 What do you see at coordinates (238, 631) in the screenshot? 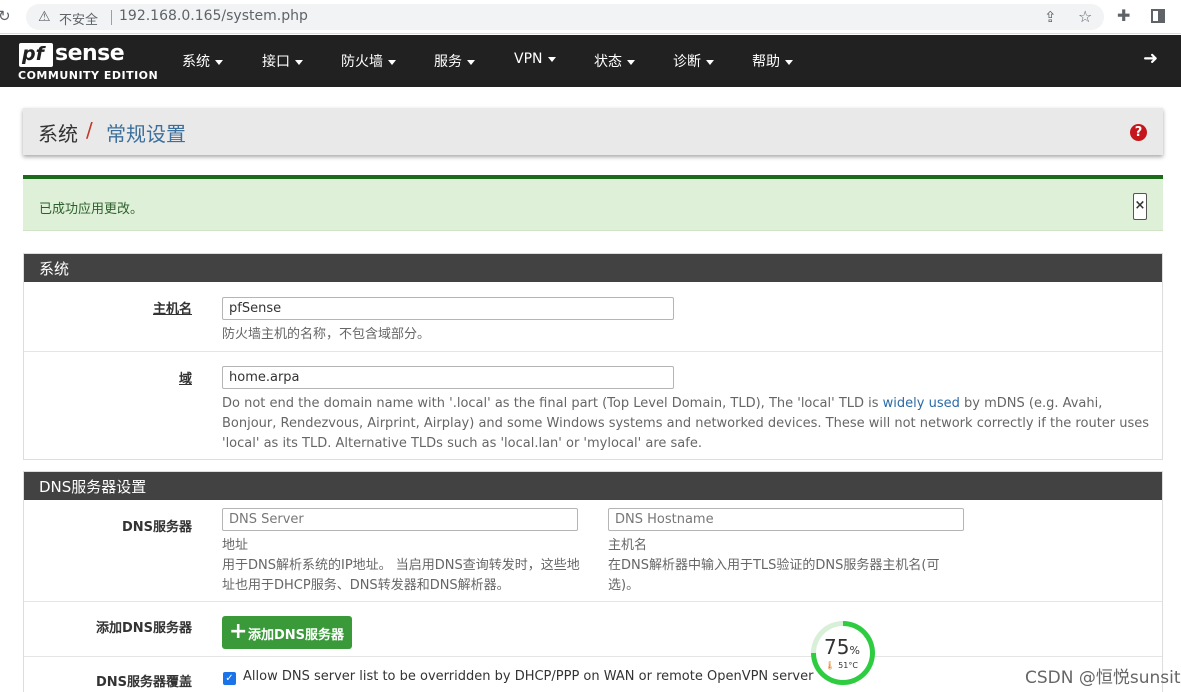
I see `plus-icon: +` at bounding box center [238, 631].